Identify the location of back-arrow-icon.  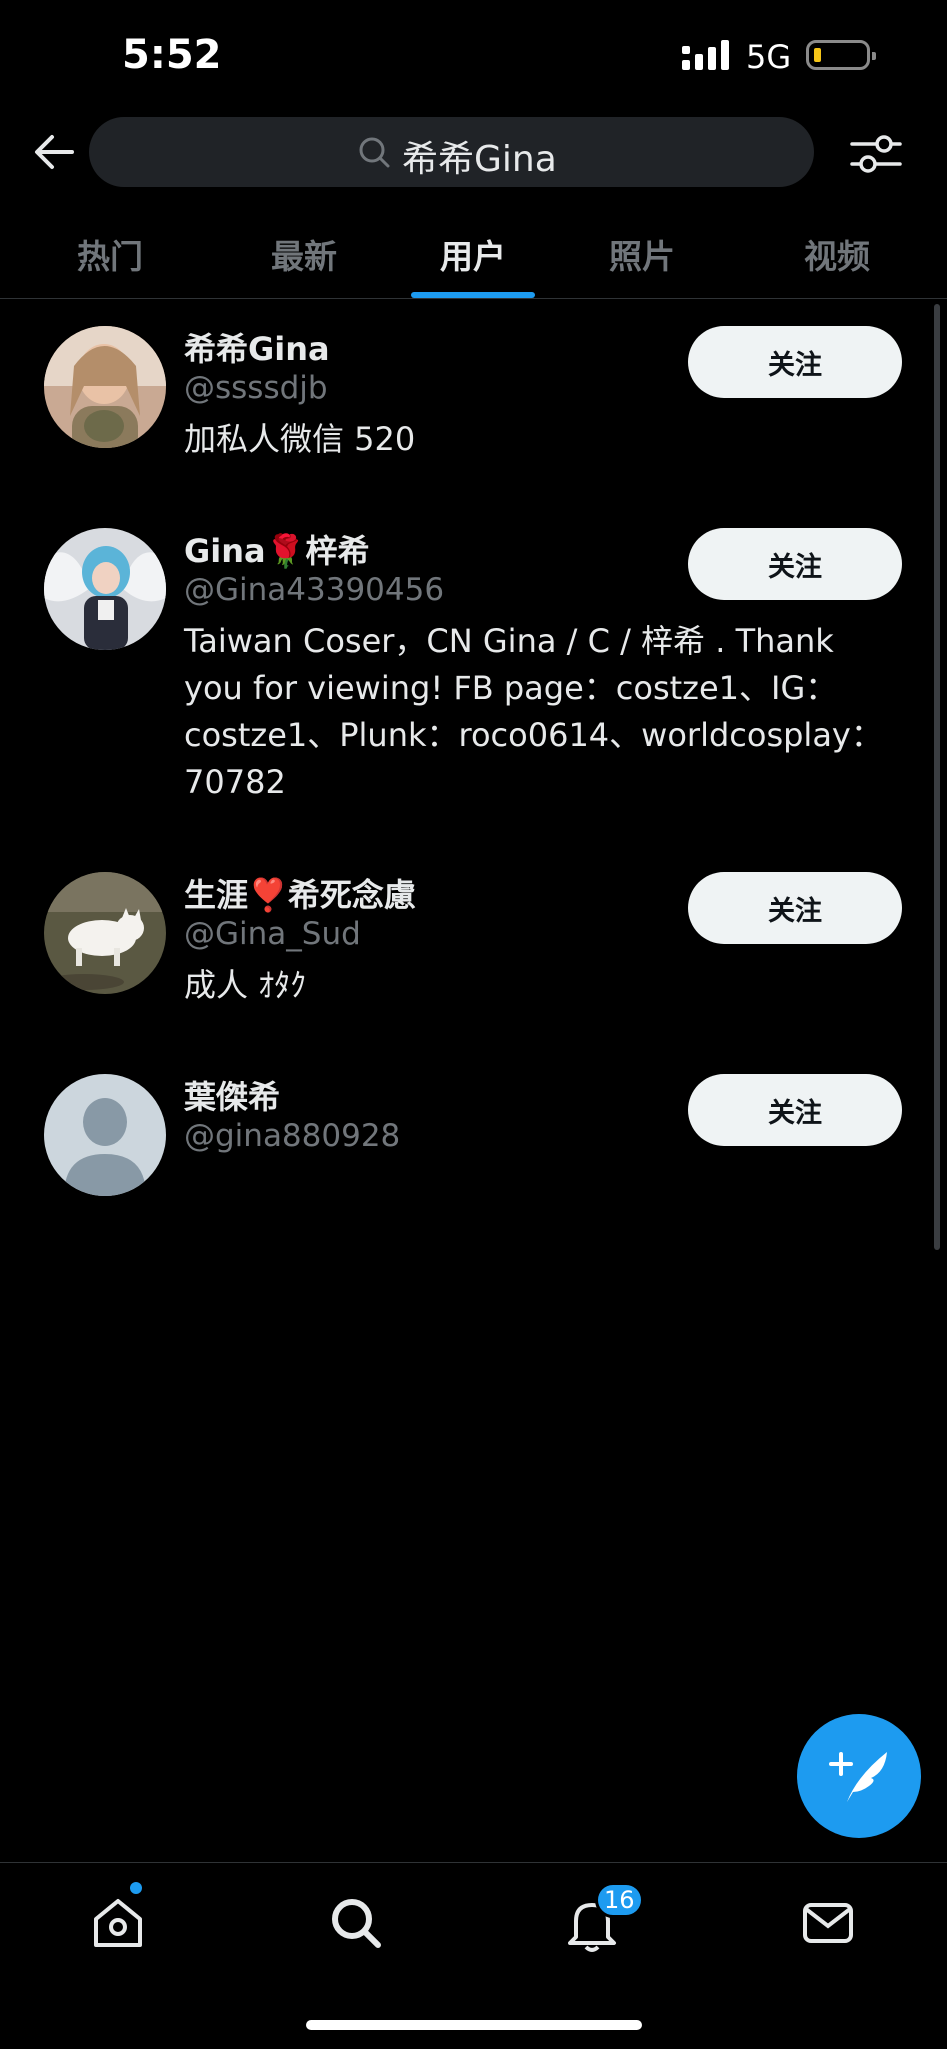
(54, 152).